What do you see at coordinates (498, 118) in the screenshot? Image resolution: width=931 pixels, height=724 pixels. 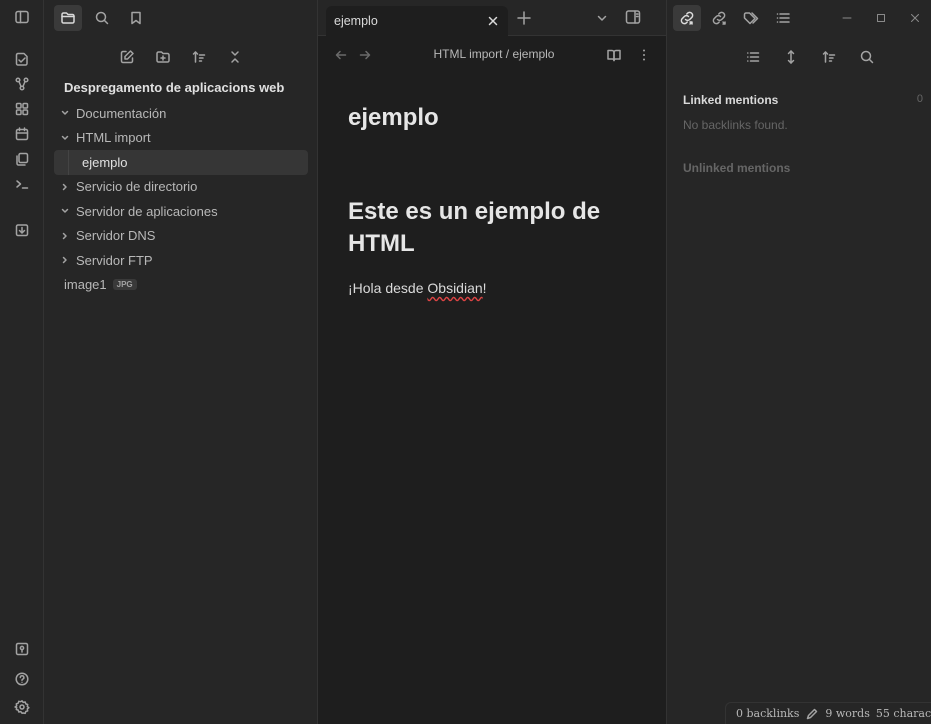 I see `inline-title: ejemplo` at bounding box center [498, 118].